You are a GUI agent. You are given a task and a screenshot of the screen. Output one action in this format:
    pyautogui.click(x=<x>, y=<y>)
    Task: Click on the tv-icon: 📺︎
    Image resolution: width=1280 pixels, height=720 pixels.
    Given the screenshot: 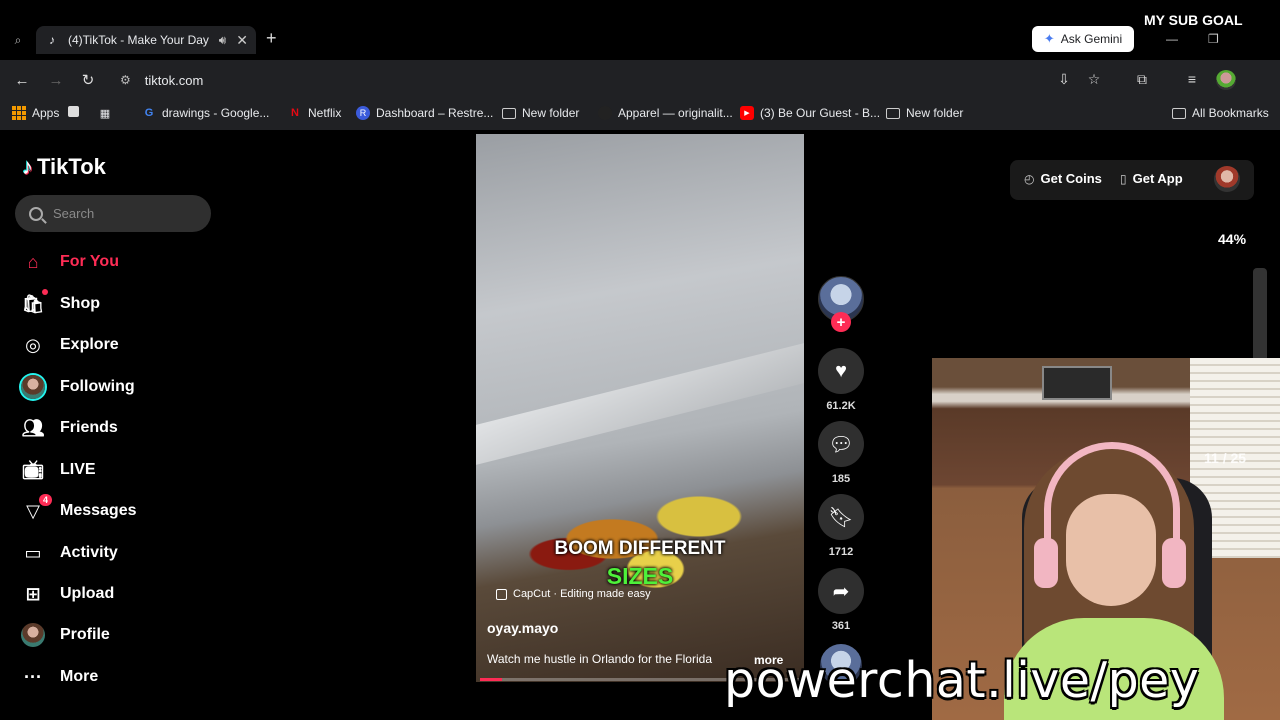 What is the action you would take?
    pyautogui.click(x=33, y=469)
    